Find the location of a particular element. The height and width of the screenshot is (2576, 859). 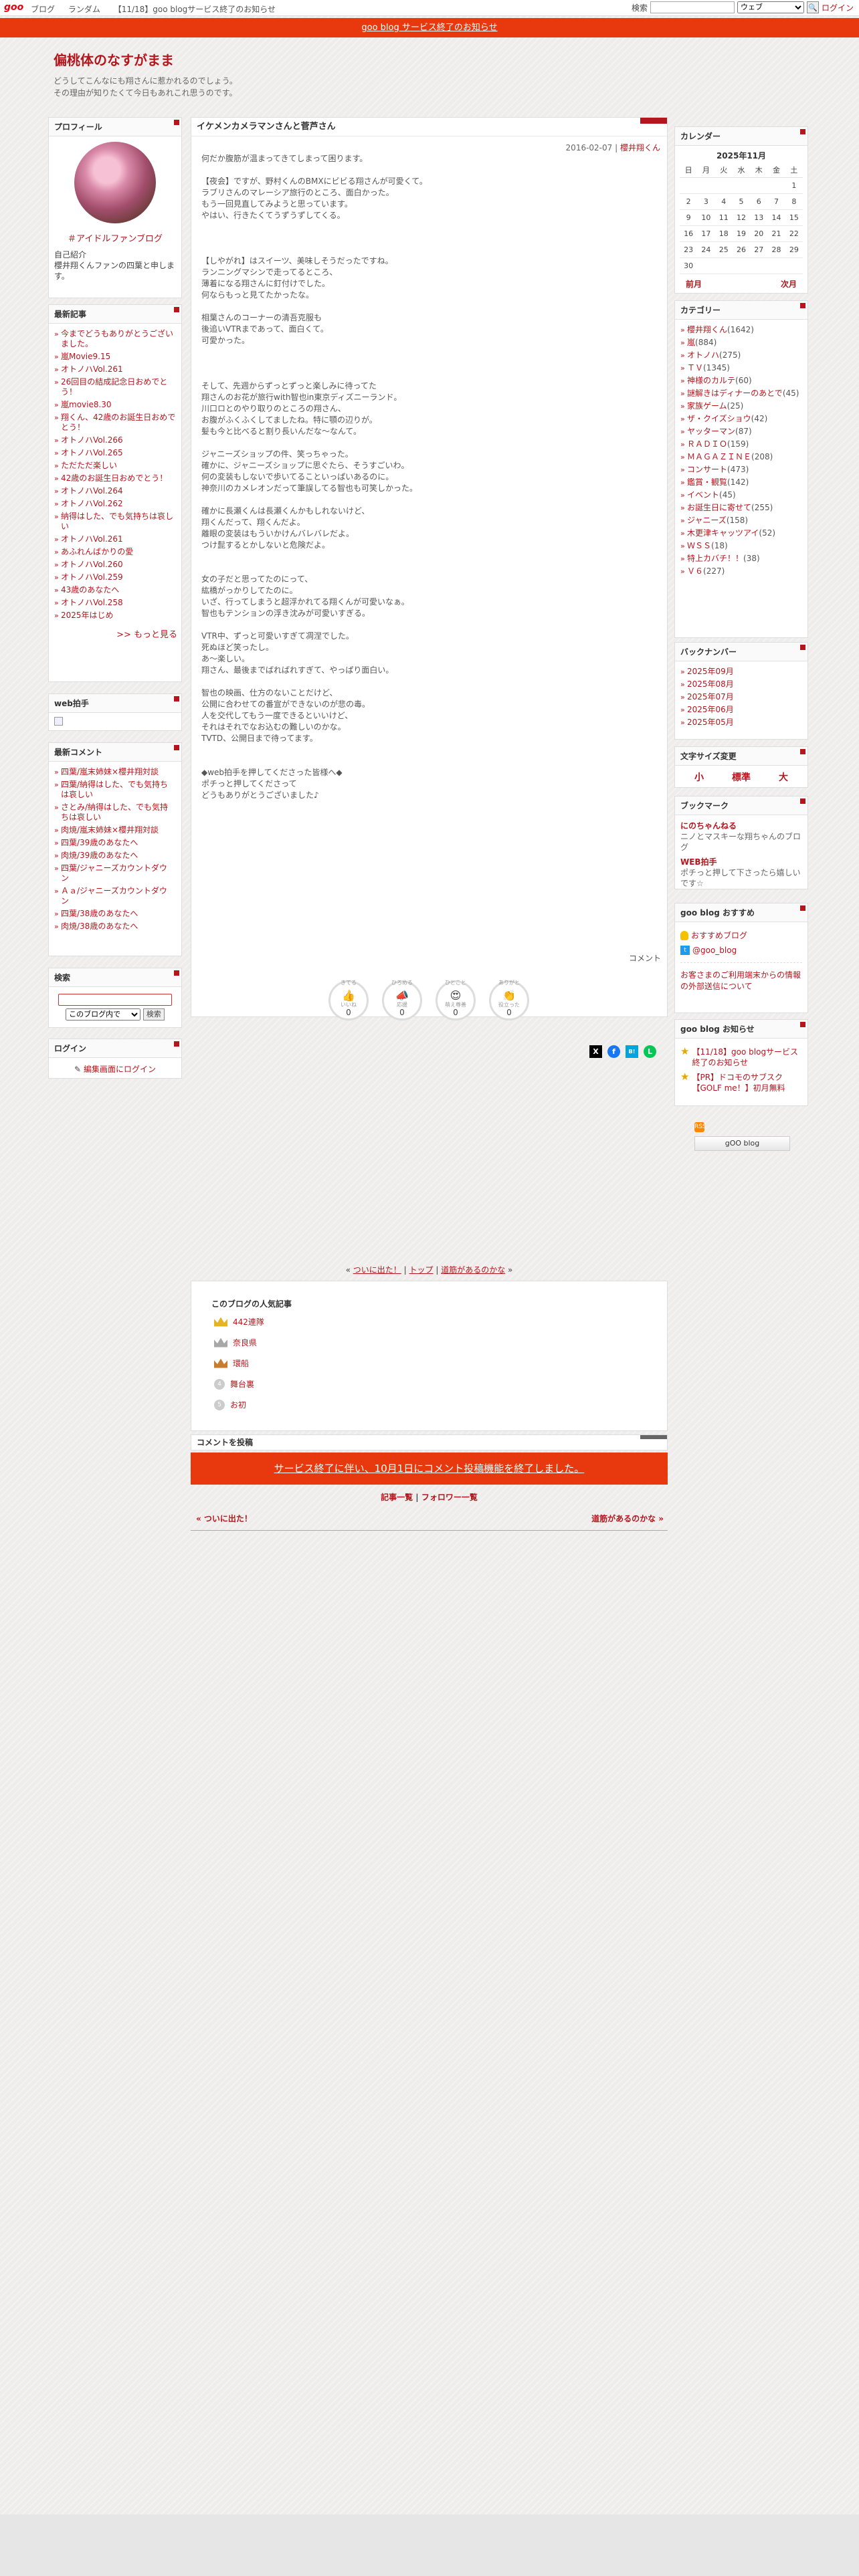

list-item: オトノハVol.262 is located at coordinates (115, 504).